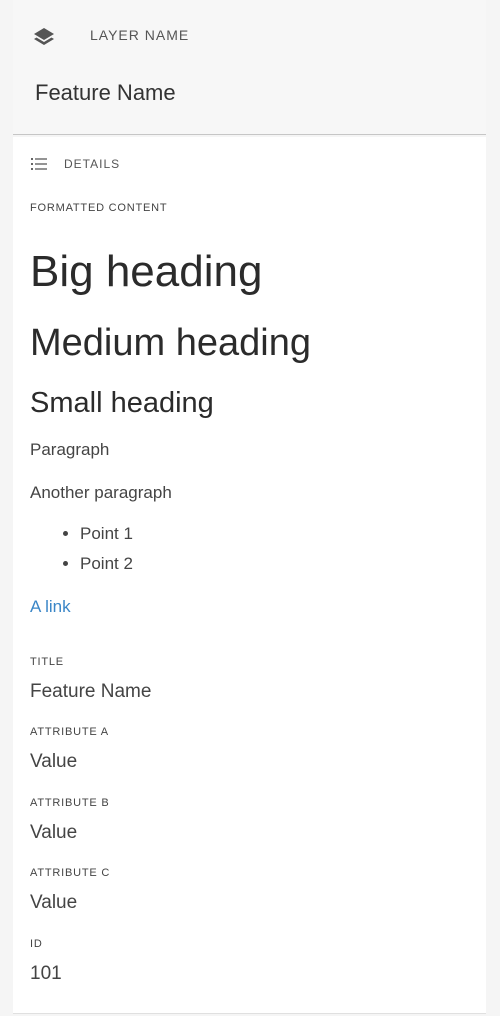 This screenshot has width=500, height=1016. I want to click on attribute-value: 101, so click(46, 973).